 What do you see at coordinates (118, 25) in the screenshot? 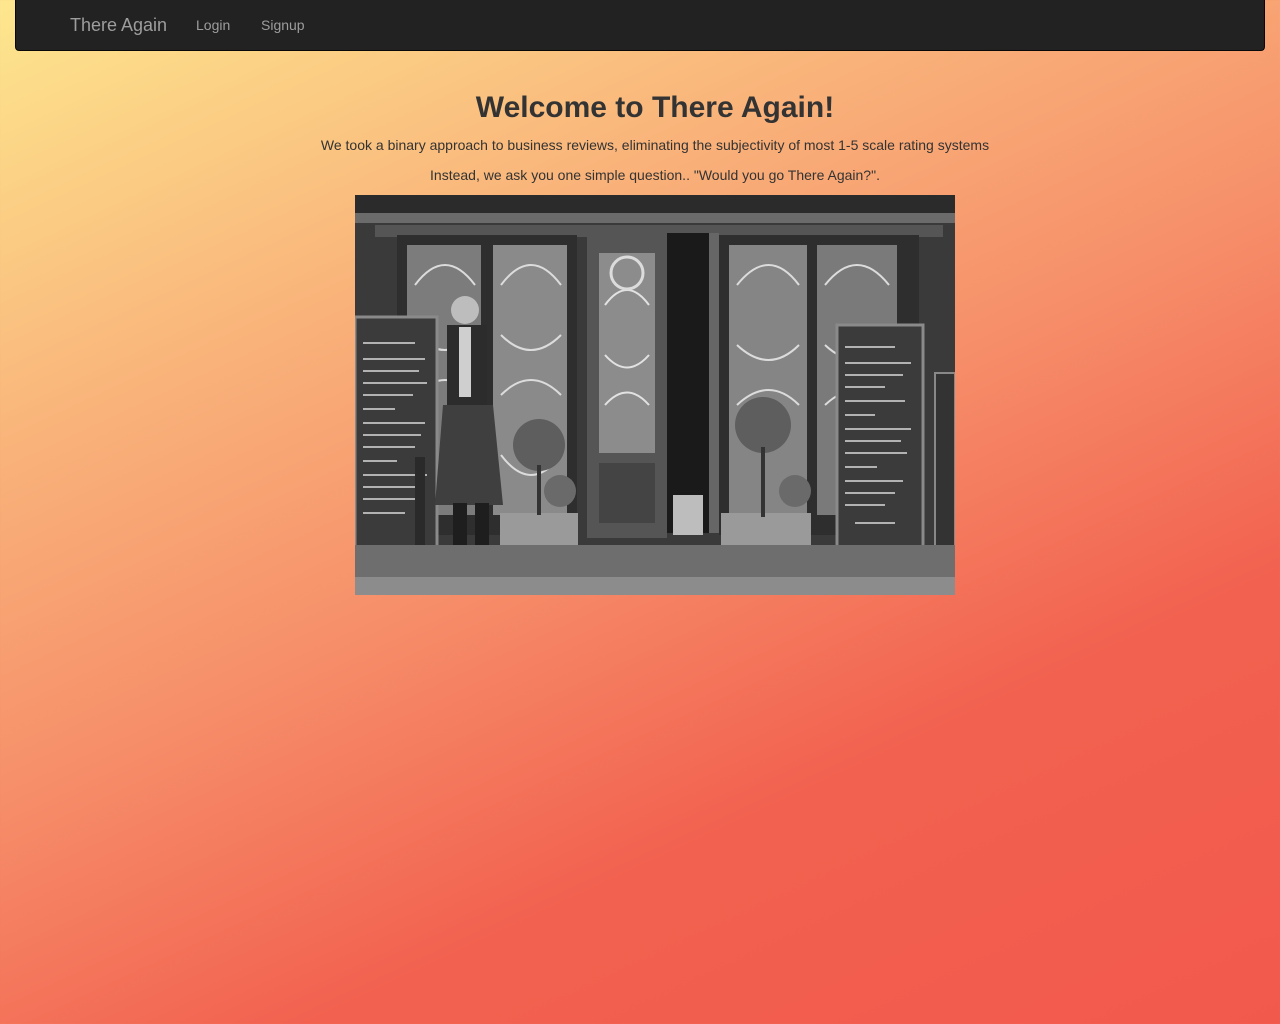
I see `brand-link: There Again` at bounding box center [118, 25].